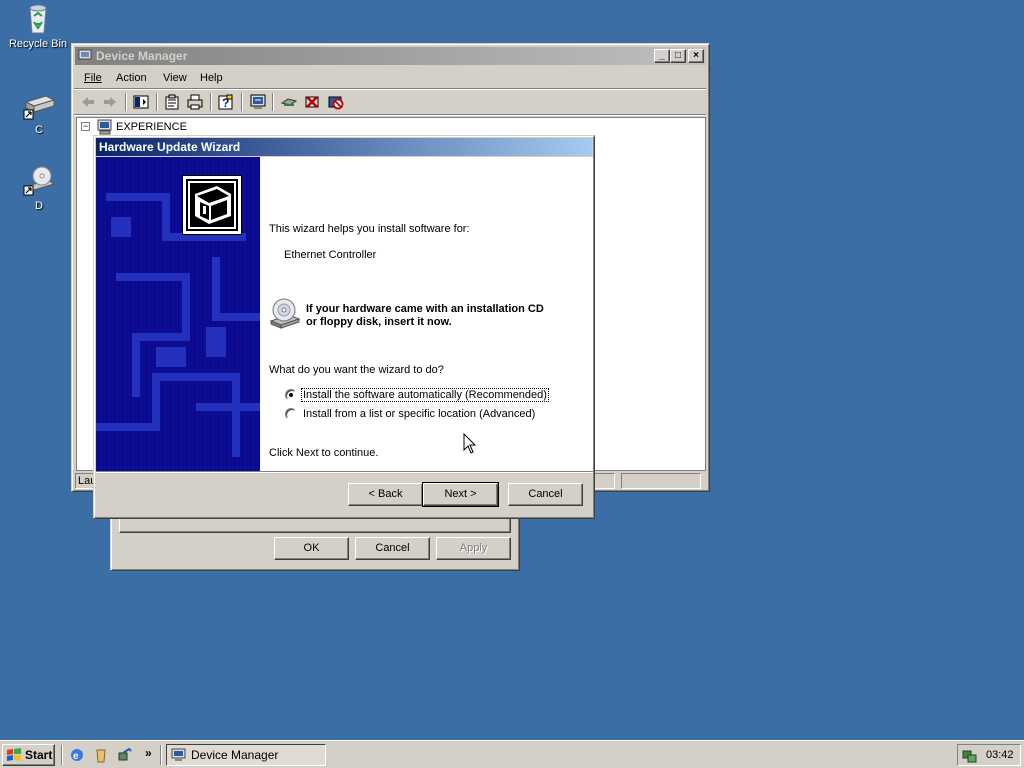 Image resolution: width=1024 pixels, height=768 pixels. I want to click on quicklaunch-chevron: », so click(148, 753).